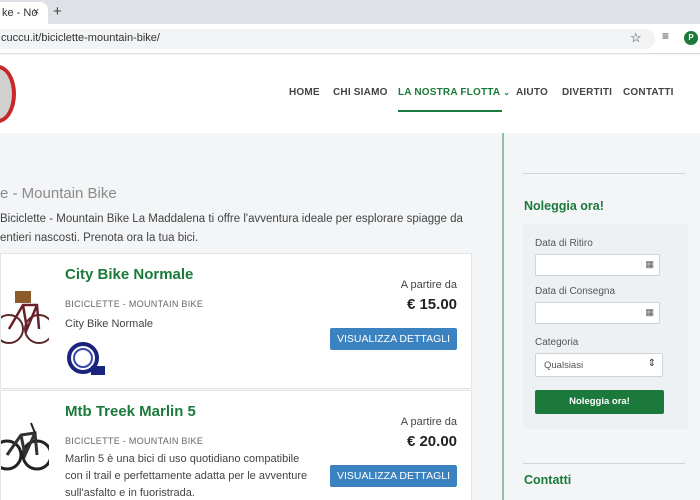 The height and width of the screenshot is (500, 700). What do you see at coordinates (564, 206) in the screenshot?
I see `booking-title: Noleggia ora!` at bounding box center [564, 206].